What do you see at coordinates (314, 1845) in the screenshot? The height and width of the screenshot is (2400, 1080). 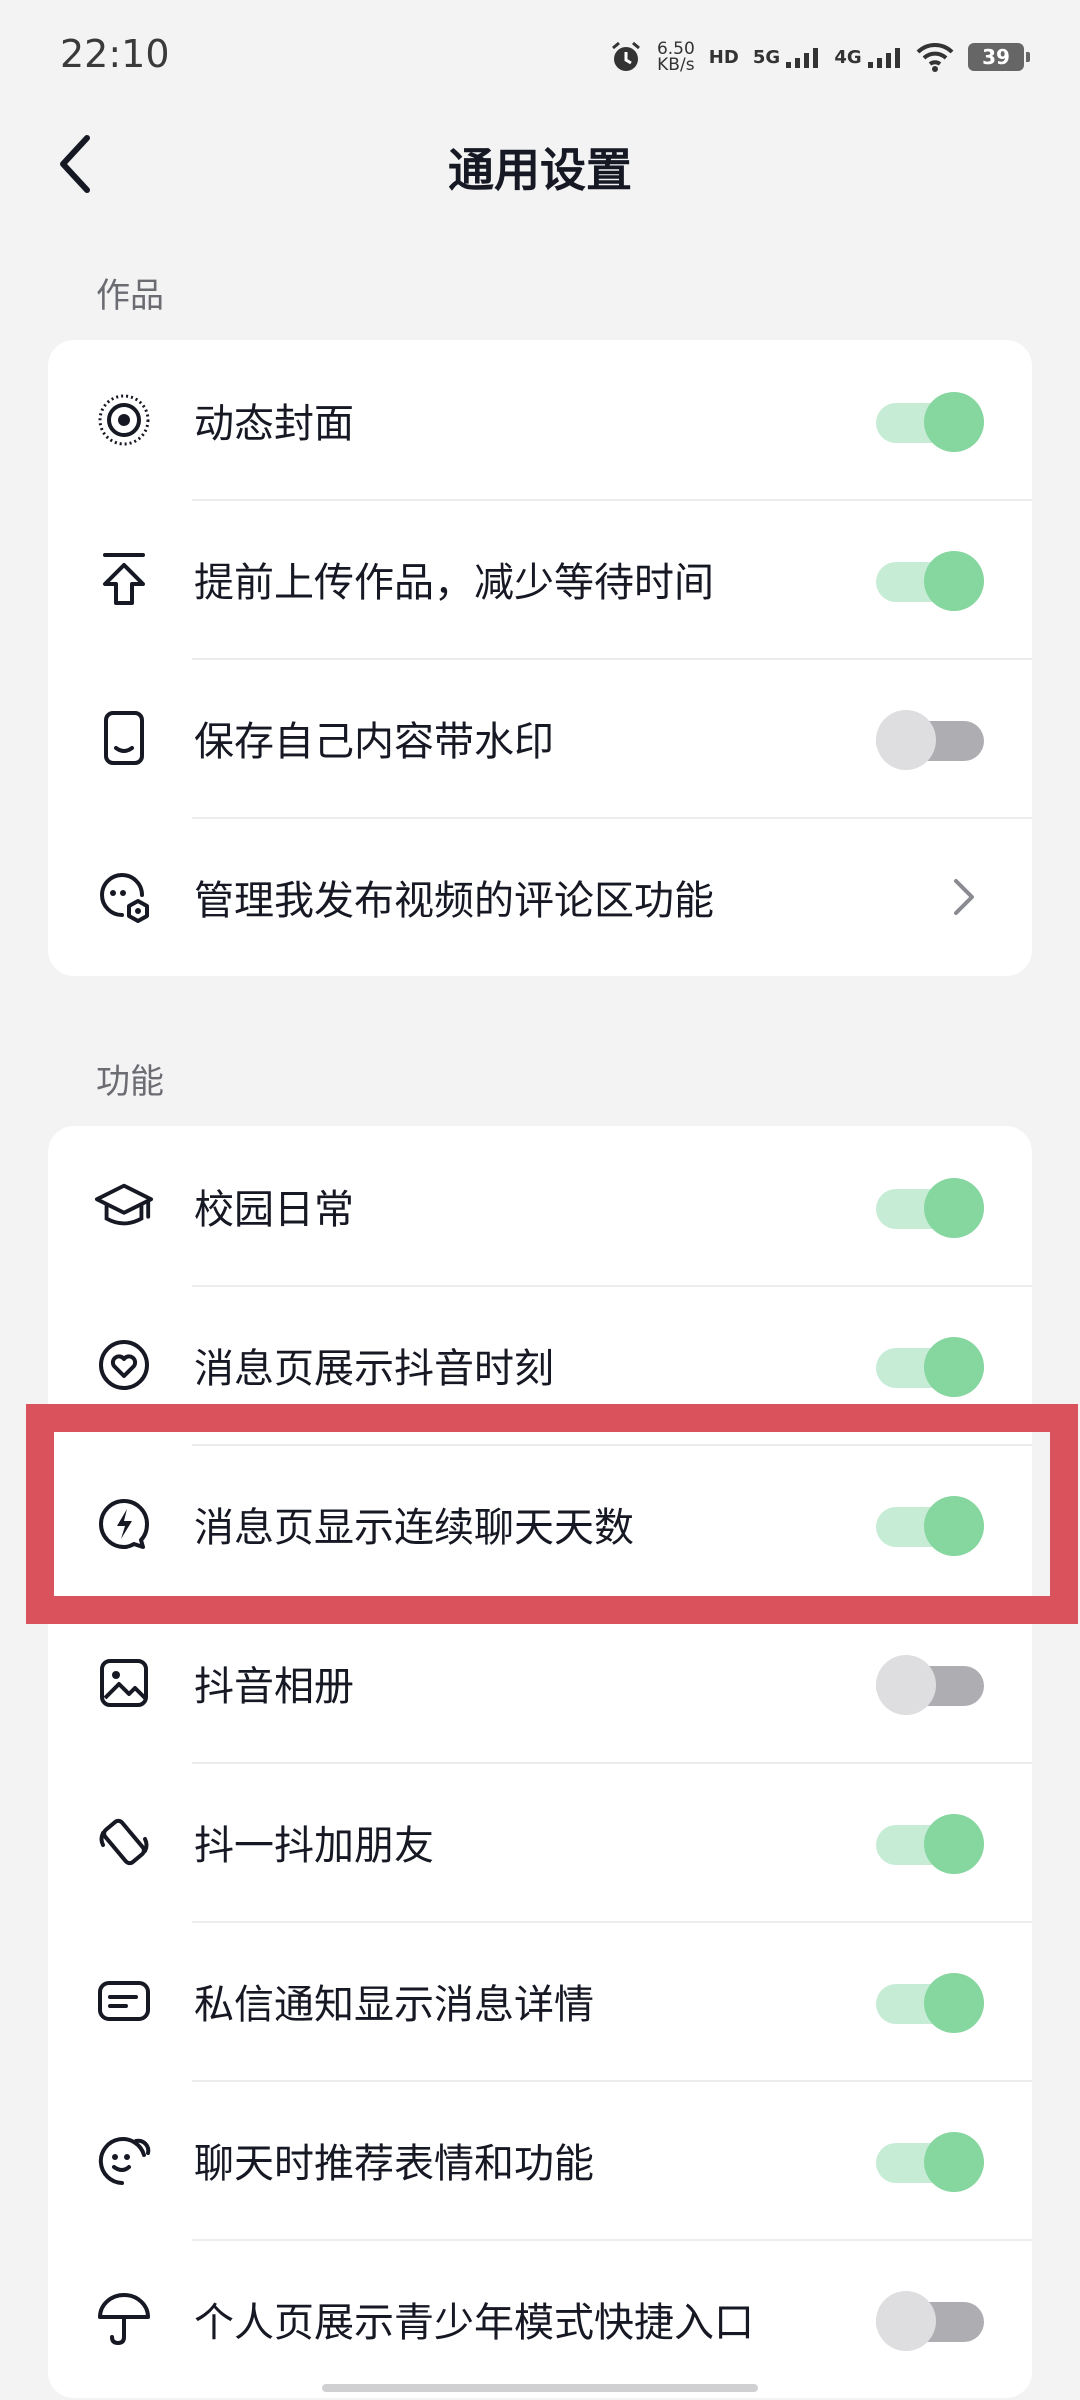 I see `setting-label: 抖一抖加朋友` at bounding box center [314, 1845].